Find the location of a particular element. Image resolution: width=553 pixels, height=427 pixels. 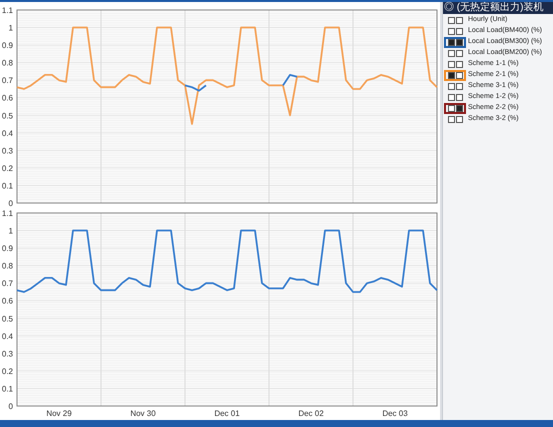

axis-label: Dec 01 is located at coordinates (227, 413).